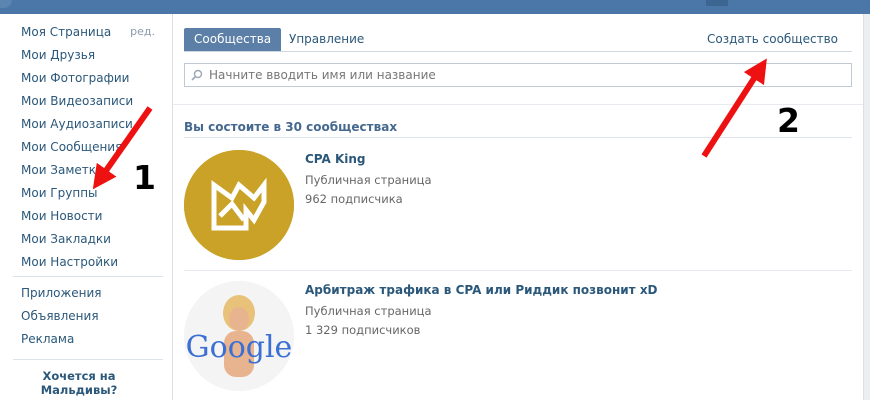 The image size is (870, 400). Describe the element at coordinates (197, 75) in the screenshot. I see `search-icon` at that location.